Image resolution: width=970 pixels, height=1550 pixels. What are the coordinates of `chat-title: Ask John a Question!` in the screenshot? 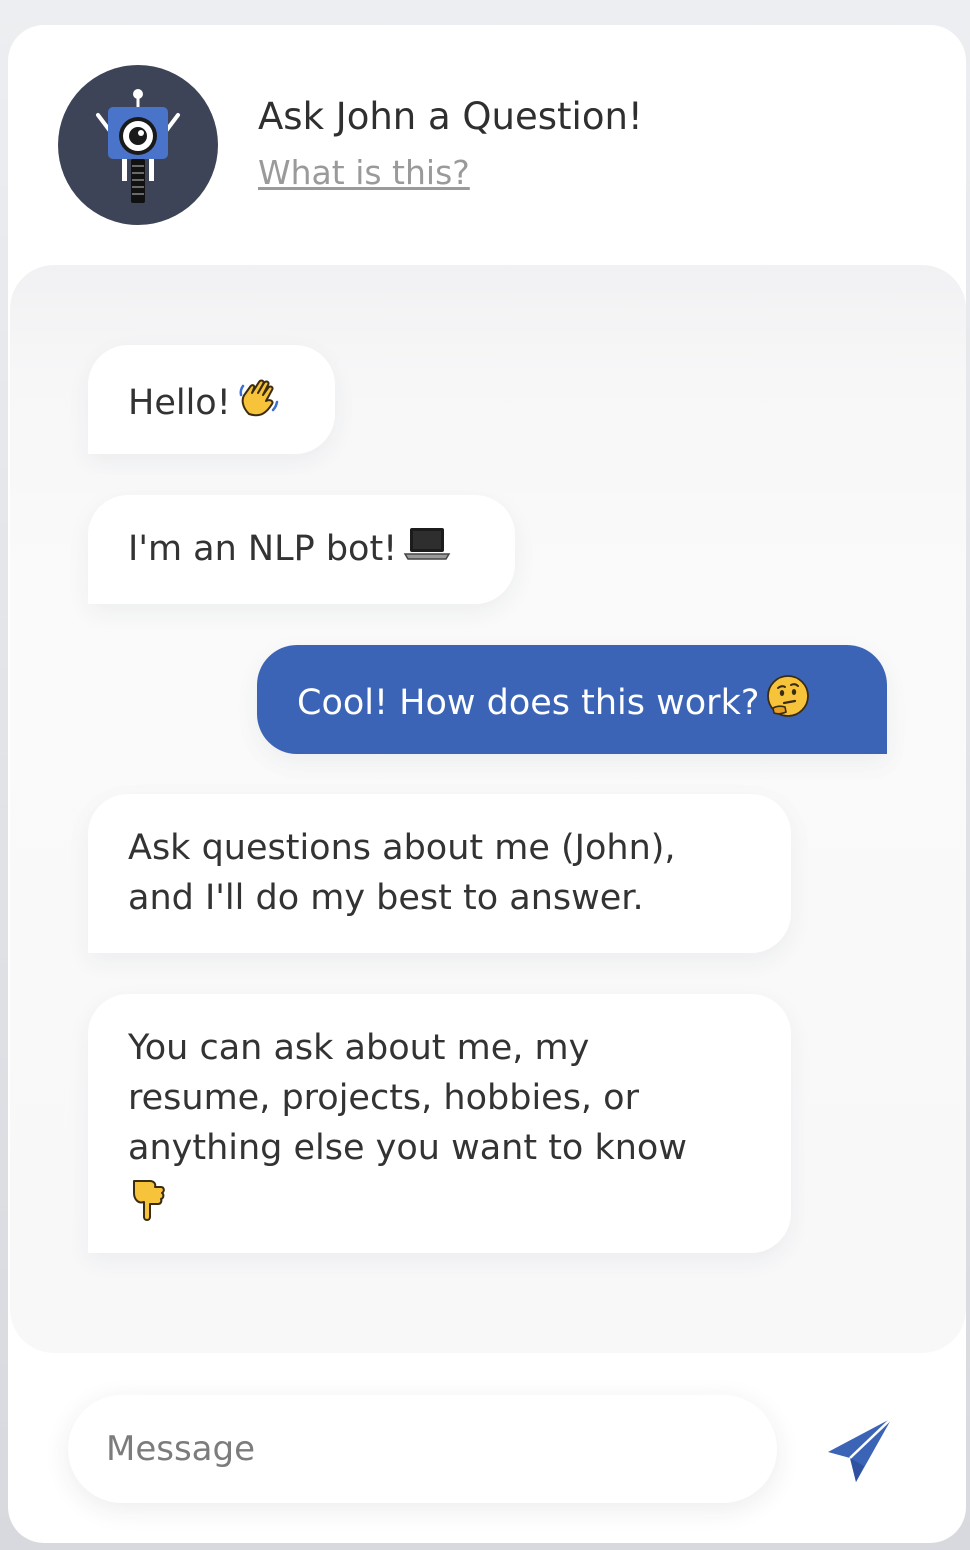 It's located at (450, 116).